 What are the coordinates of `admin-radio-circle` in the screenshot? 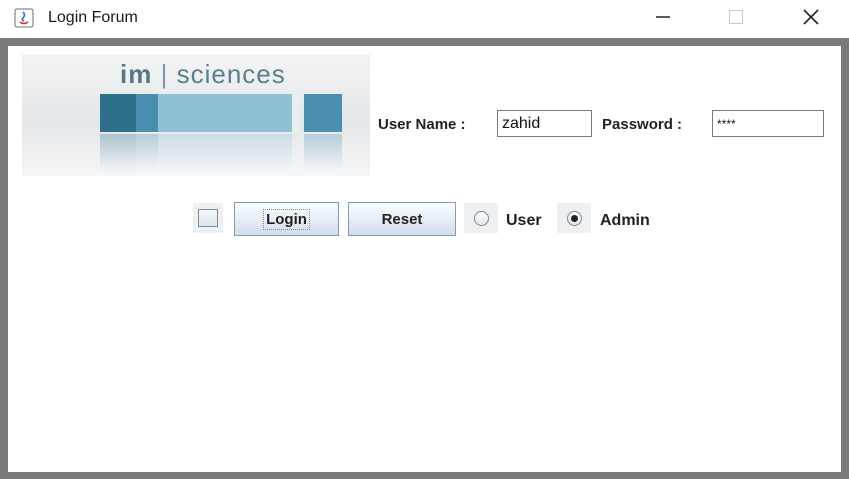 It's located at (574, 218).